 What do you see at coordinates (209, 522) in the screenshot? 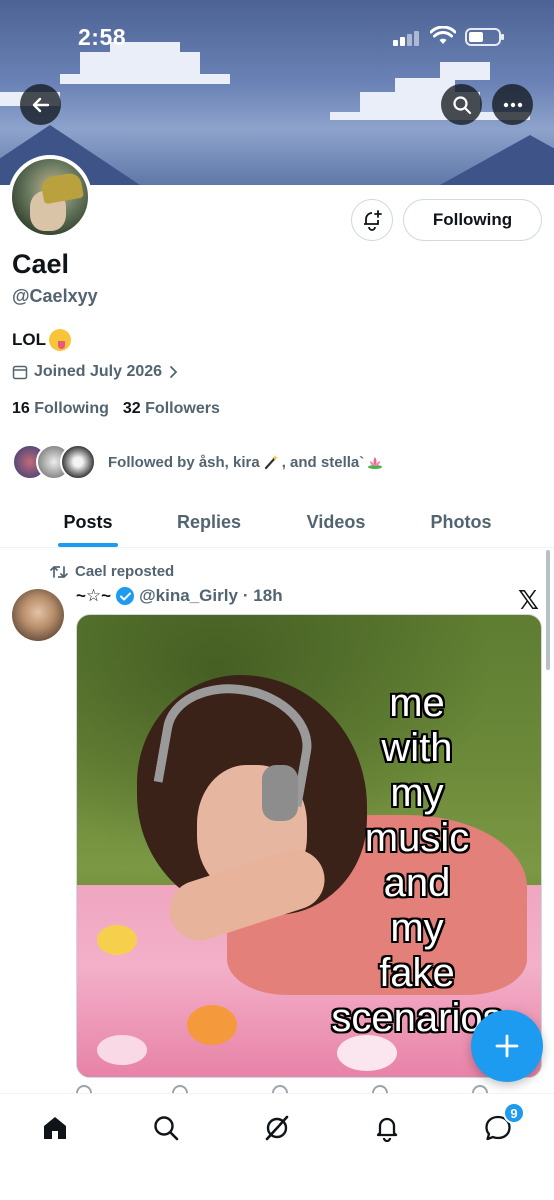
I see `tab-replies: Replies` at bounding box center [209, 522].